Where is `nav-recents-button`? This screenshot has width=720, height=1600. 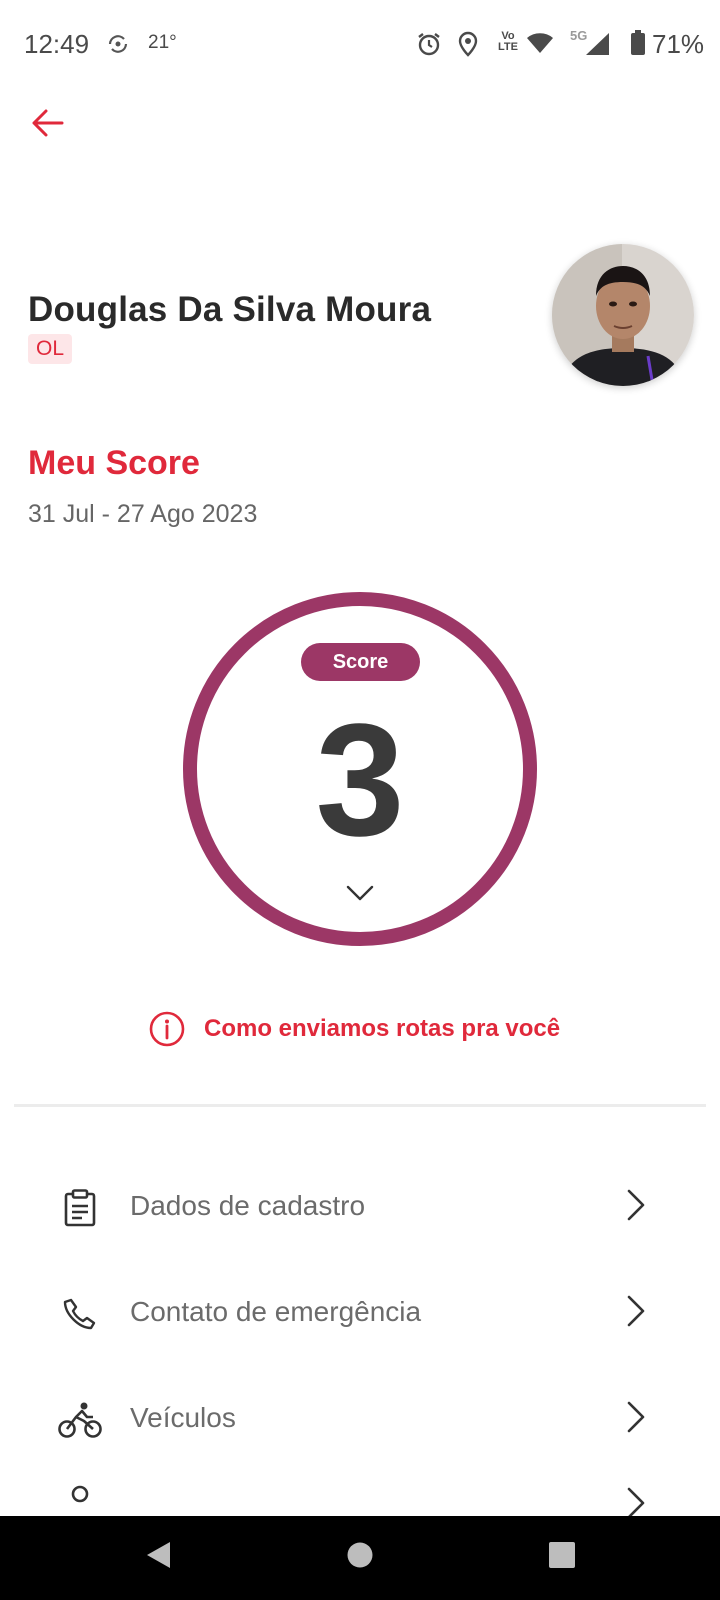
nav-recents-button is located at coordinates (562, 1557).